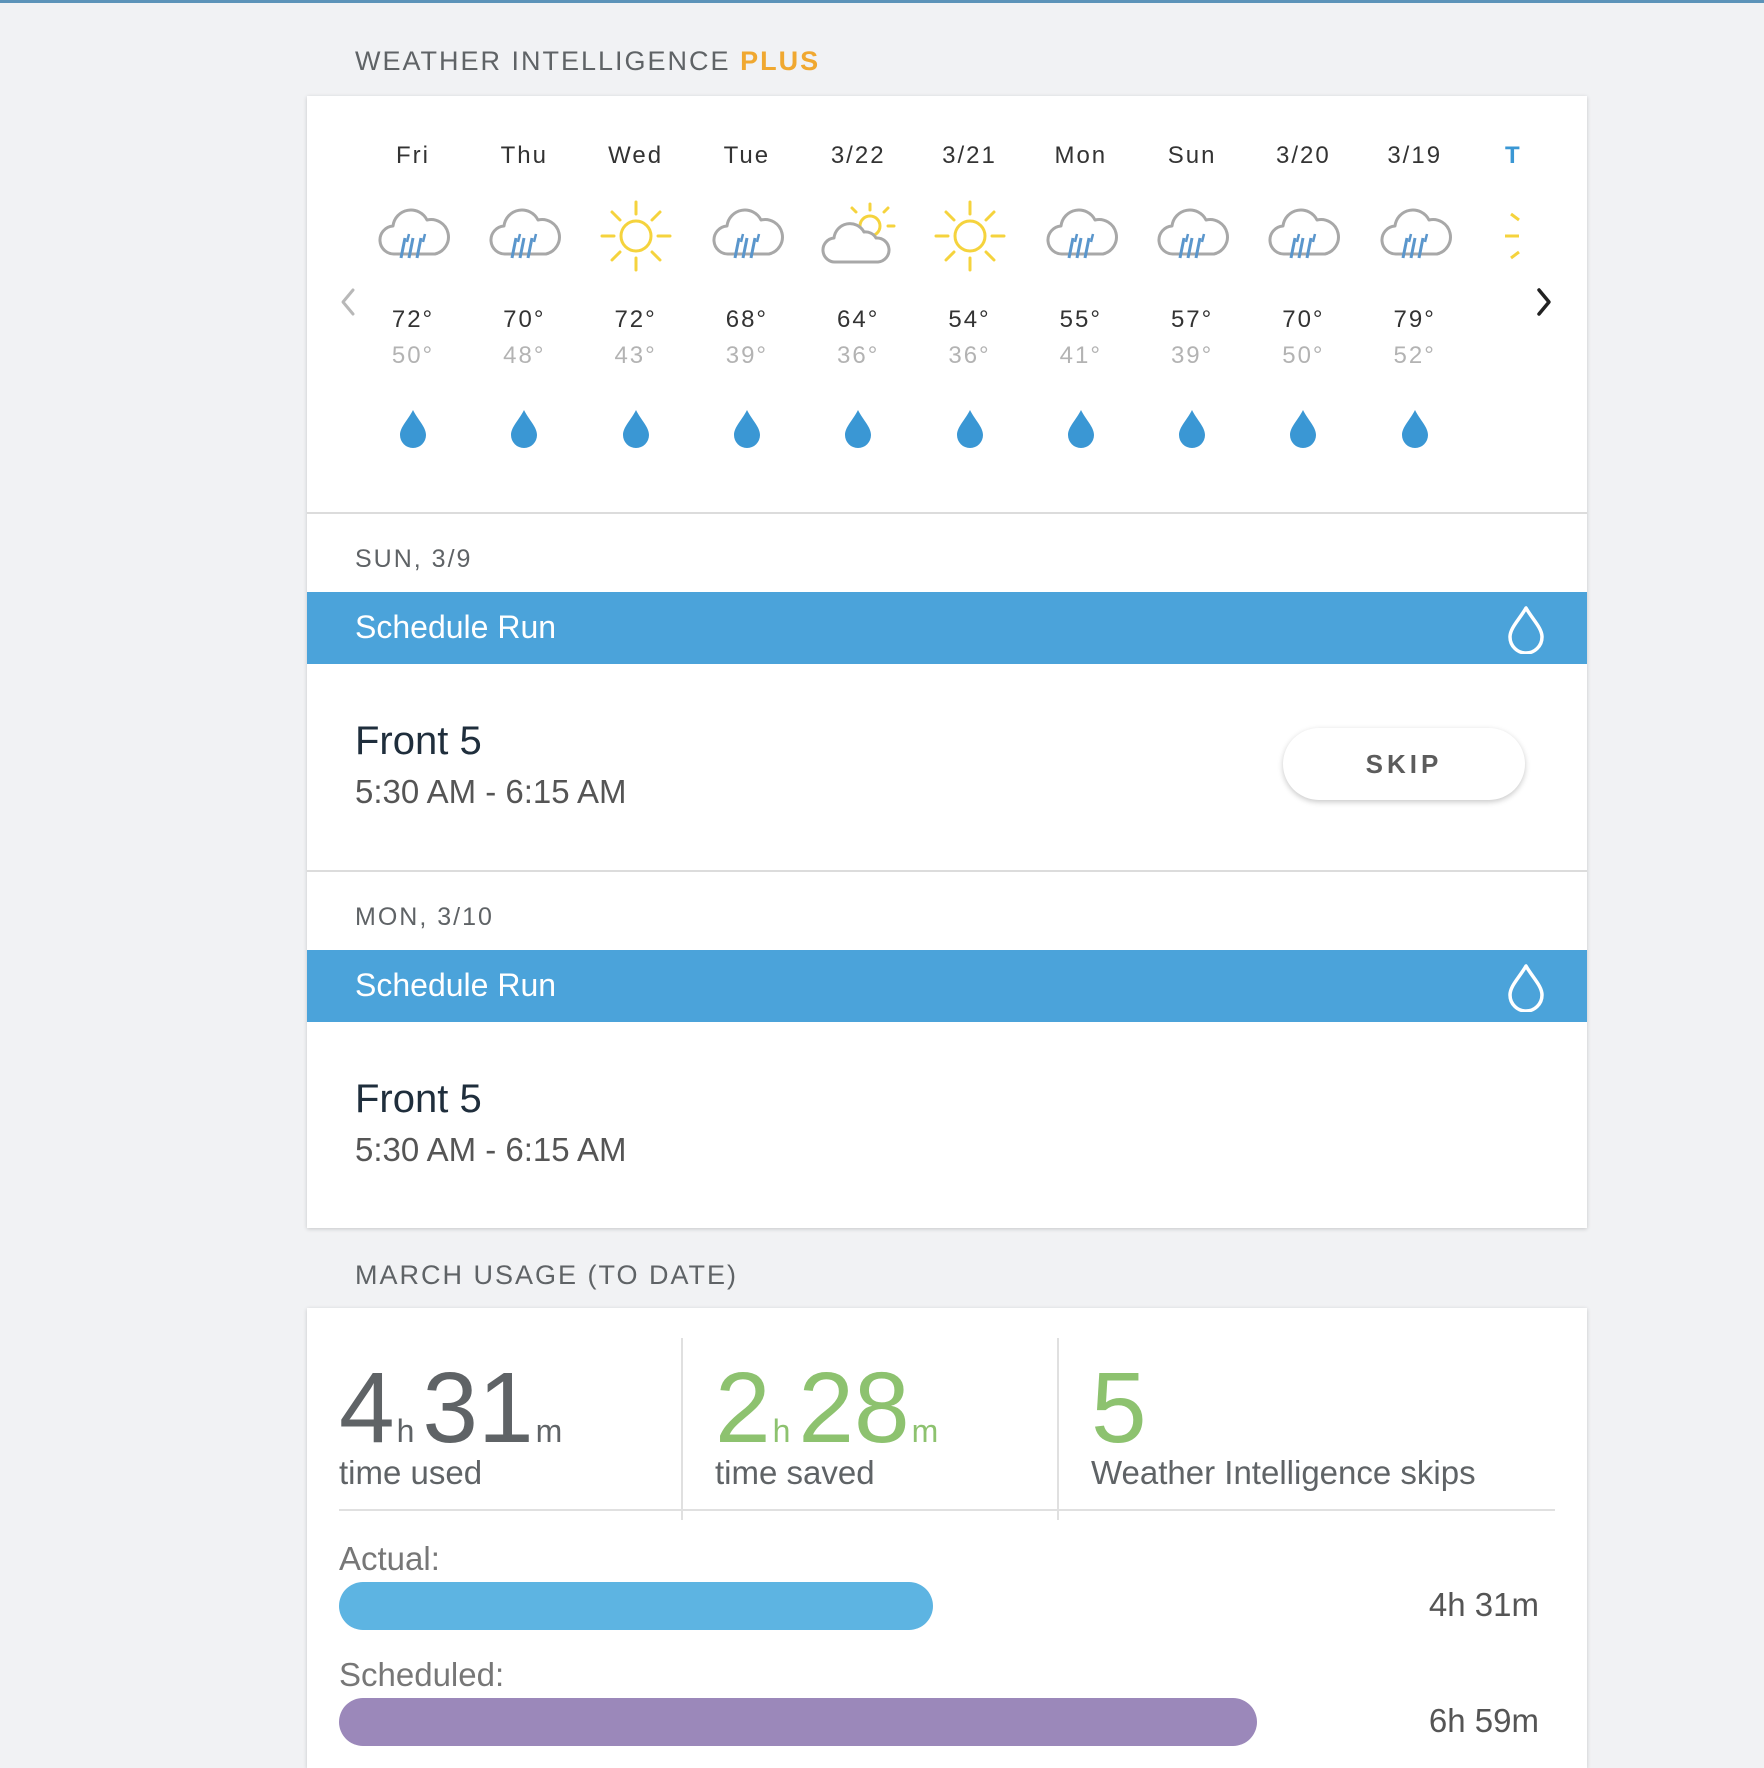 This screenshot has width=1764, height=1768. I want to click on forecast-low-temp: 52°, so click(1414, 355).